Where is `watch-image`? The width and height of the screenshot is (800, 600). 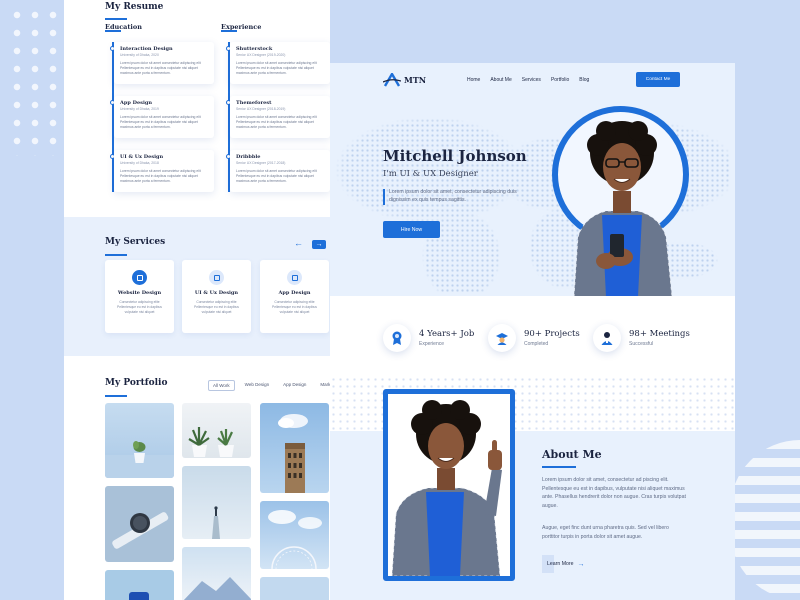
watch-image is located at coordinates (140, 530).